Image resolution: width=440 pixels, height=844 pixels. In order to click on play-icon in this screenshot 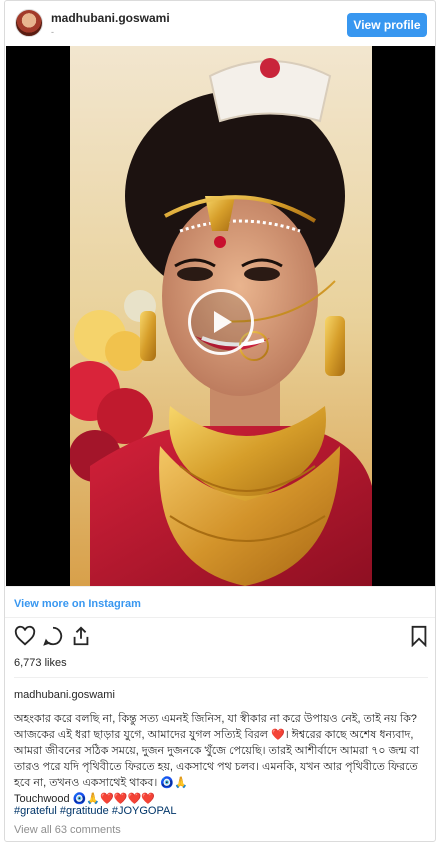, I will do `click(223, 322)`.